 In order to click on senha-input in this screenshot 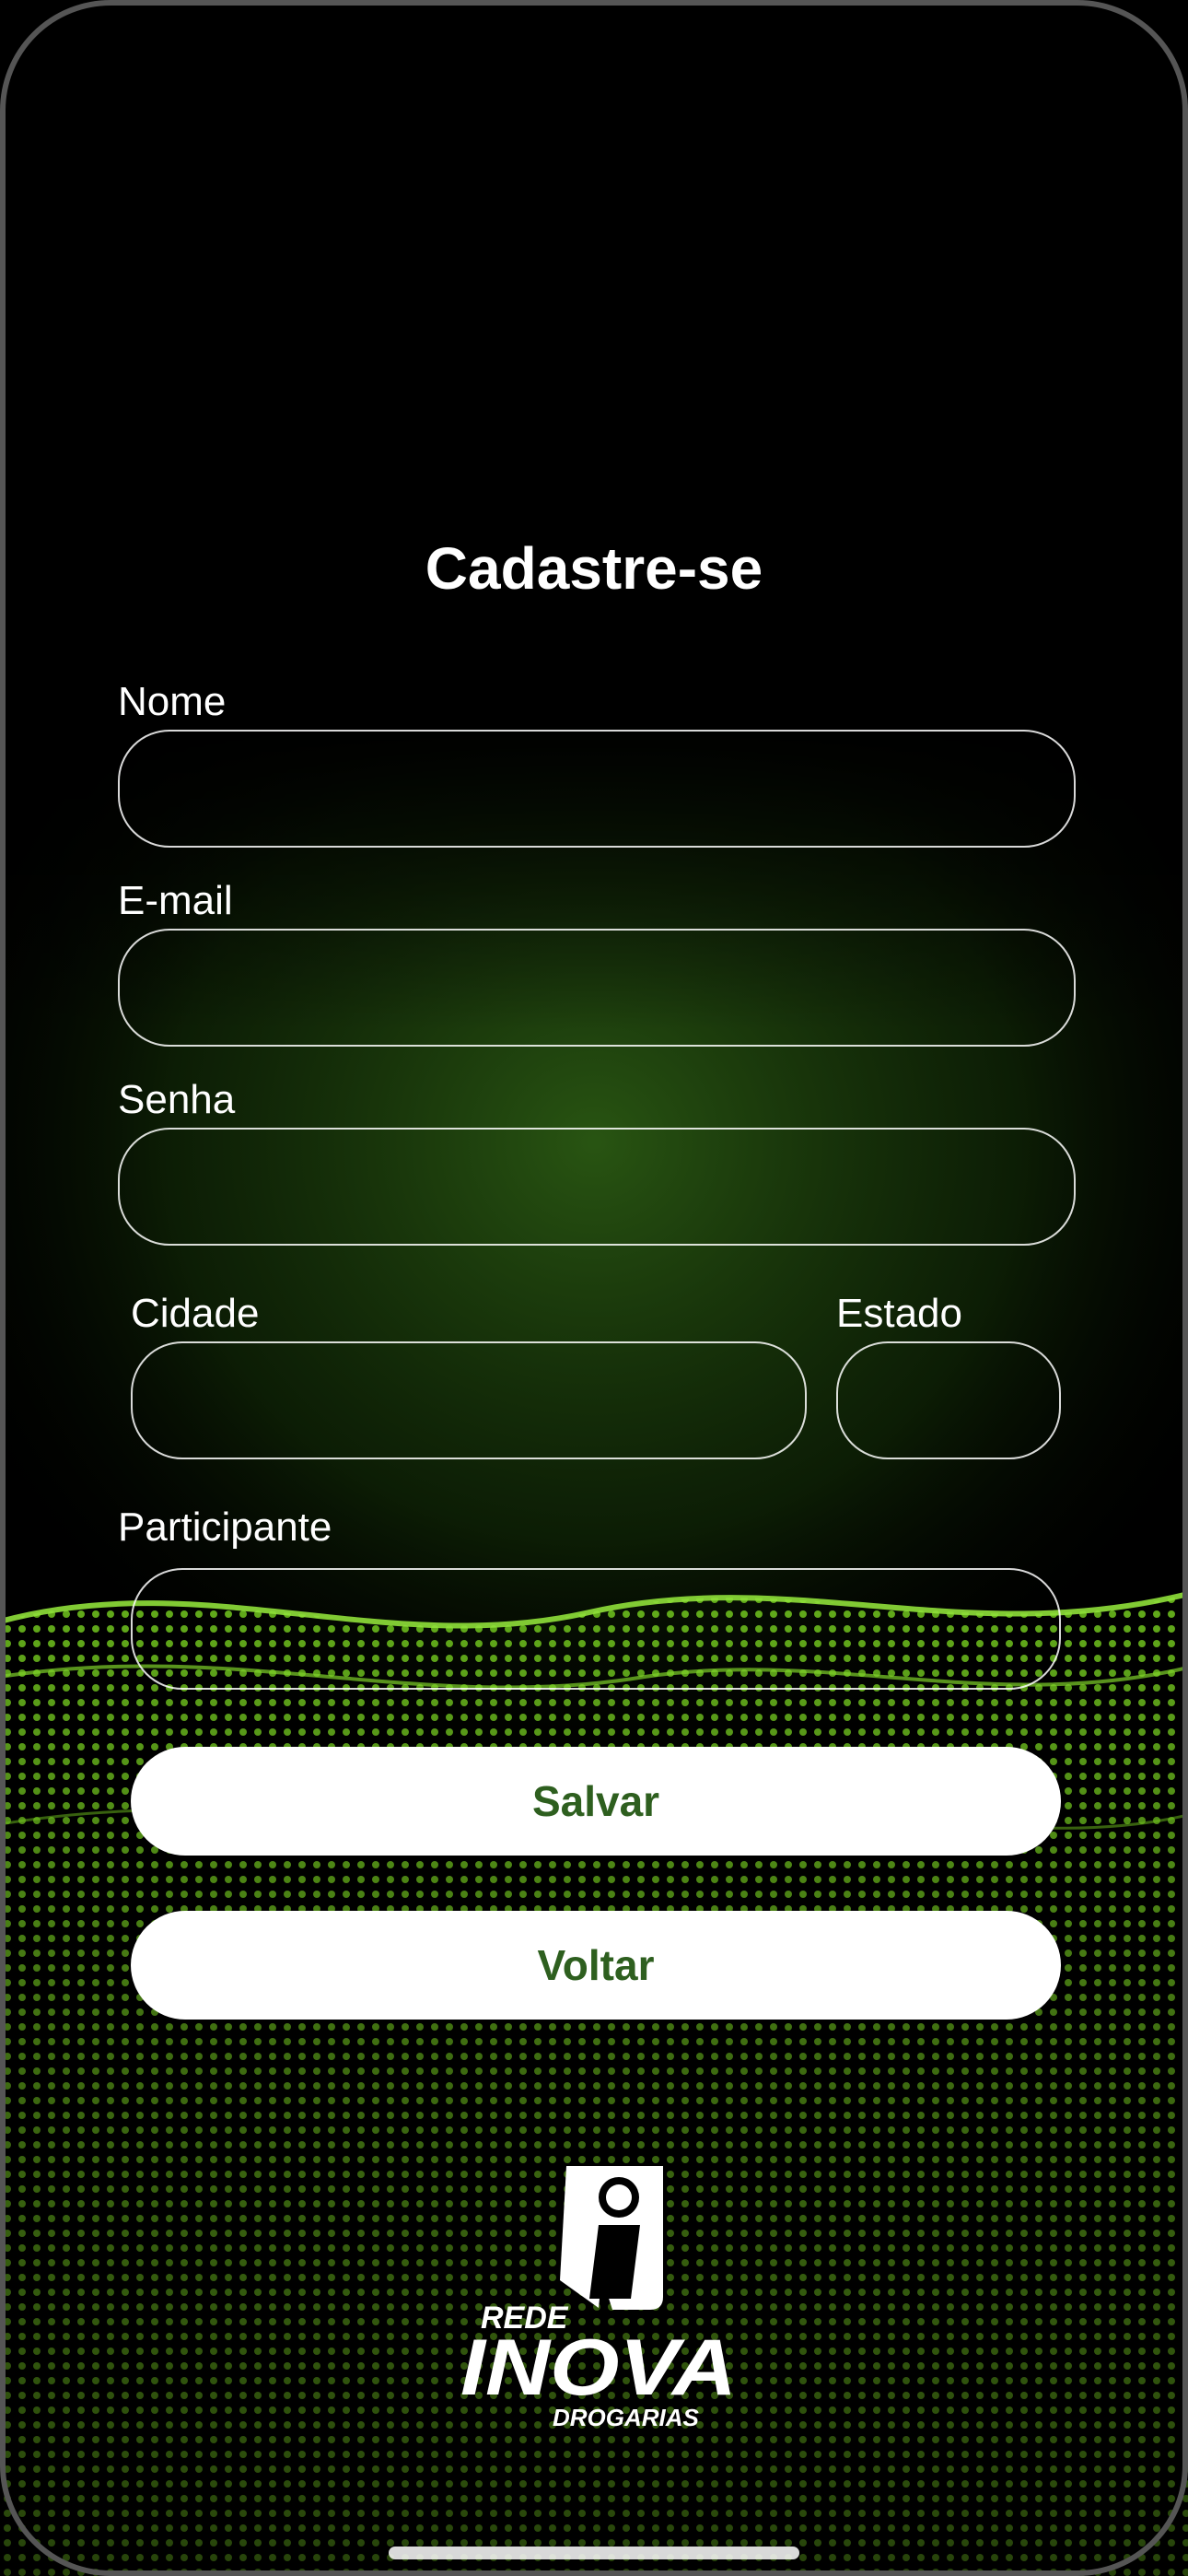, I will do `click(597, 1187)`.